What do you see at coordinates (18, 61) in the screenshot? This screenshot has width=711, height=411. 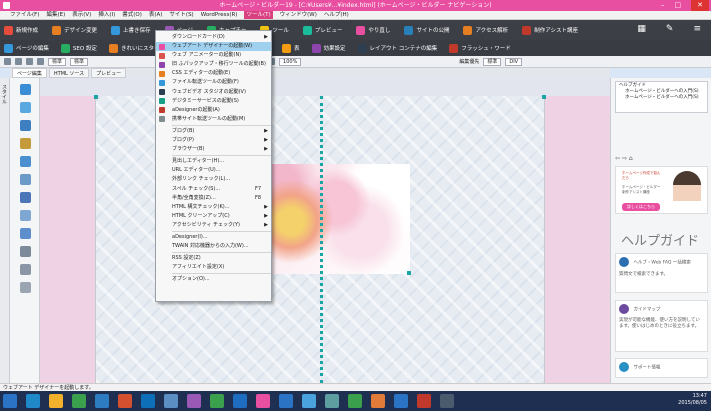 I see `align-center-icon` at bounding box center [18, 61].